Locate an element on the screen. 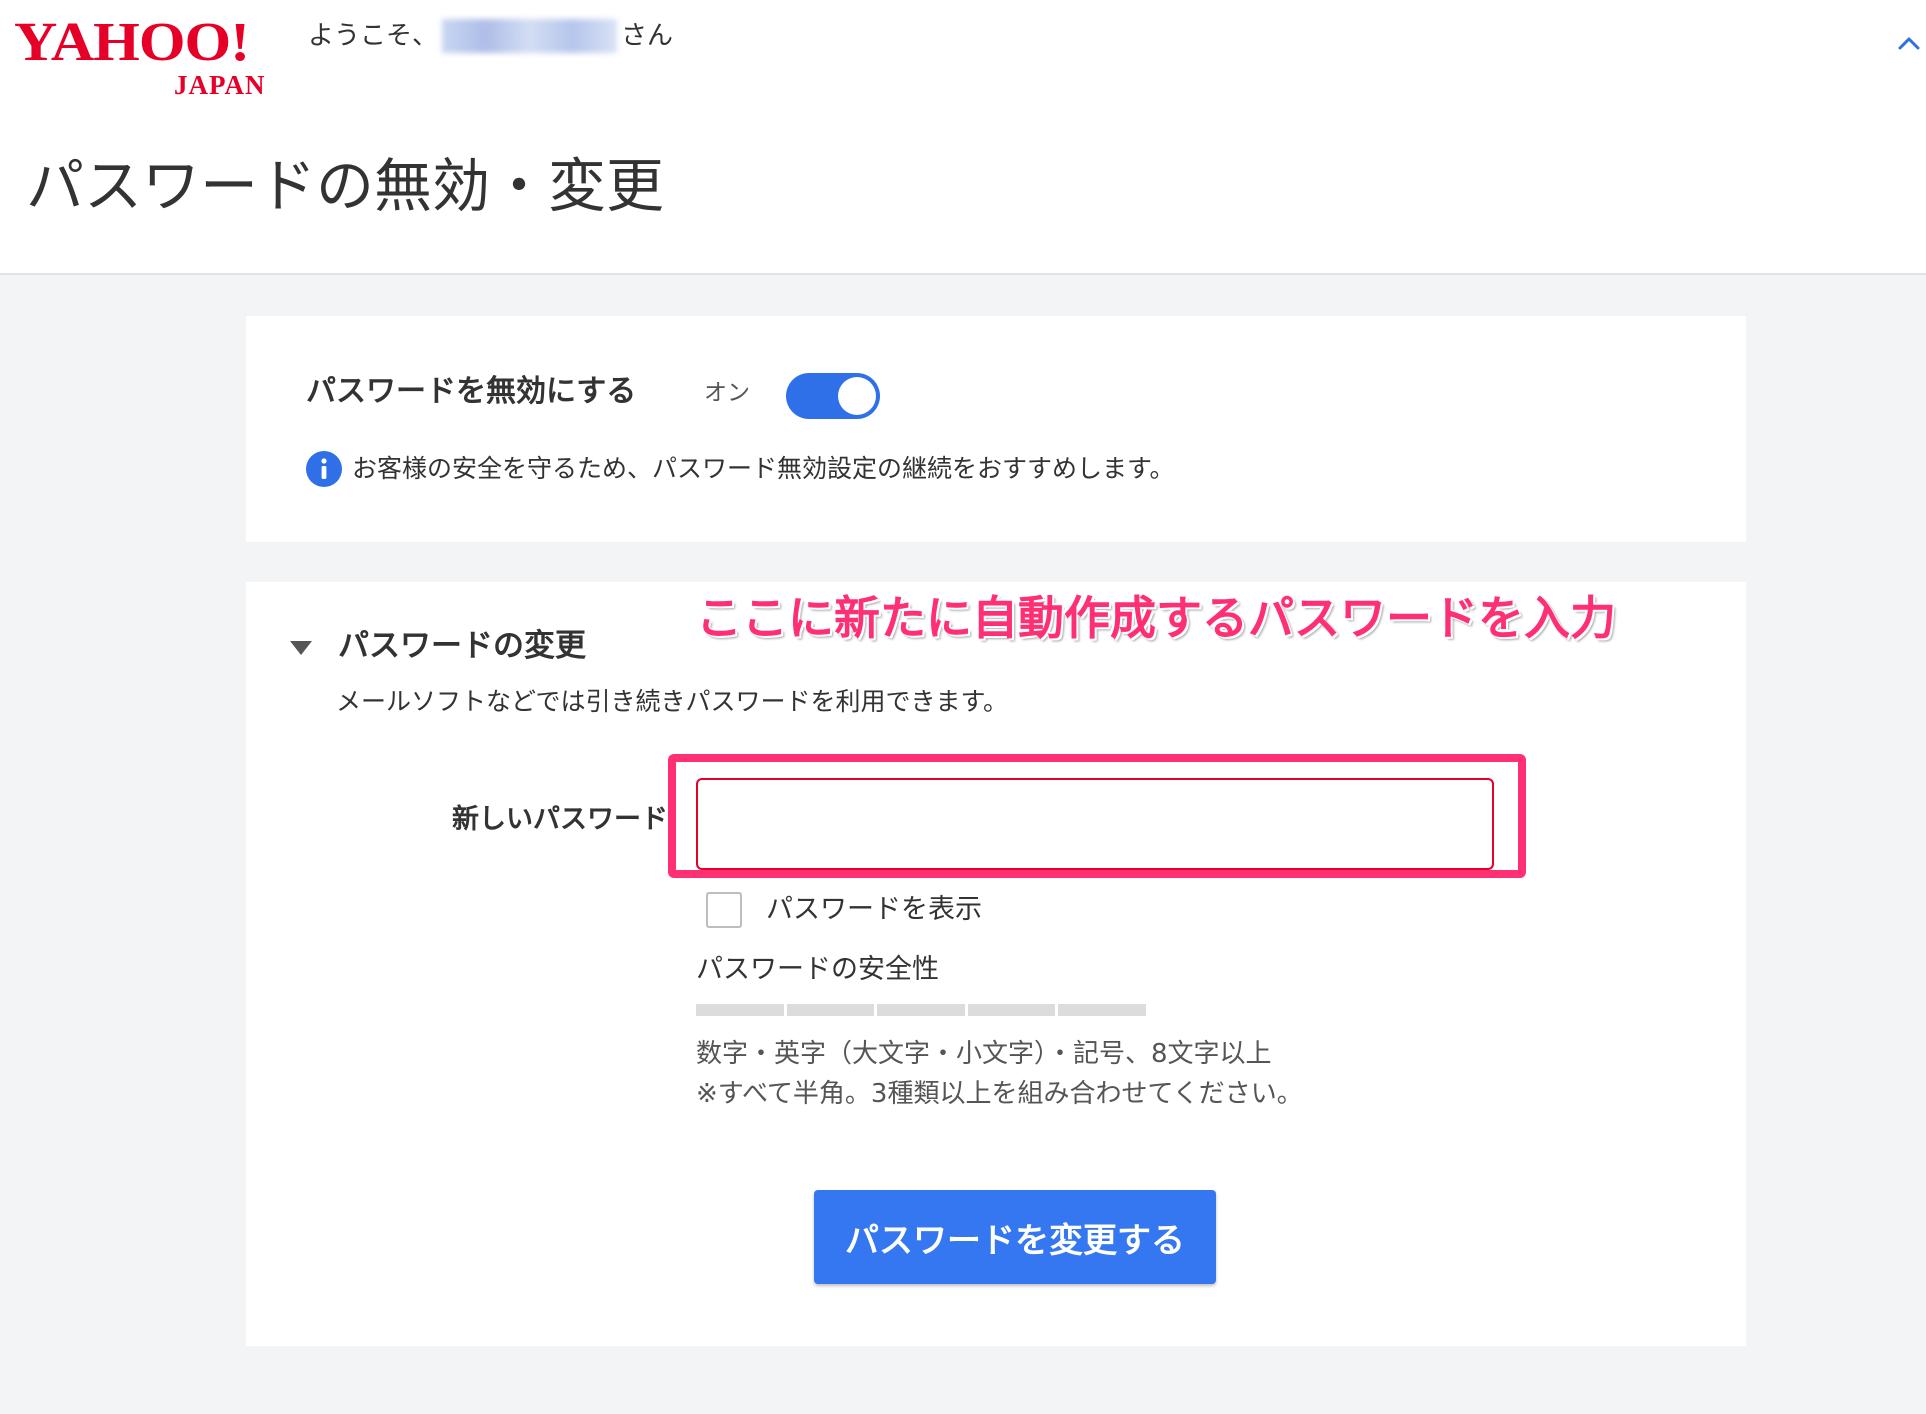 The width and height of the screenshot is (1926, 1414). disable-password-toggle is located at coordinates (833, 396).